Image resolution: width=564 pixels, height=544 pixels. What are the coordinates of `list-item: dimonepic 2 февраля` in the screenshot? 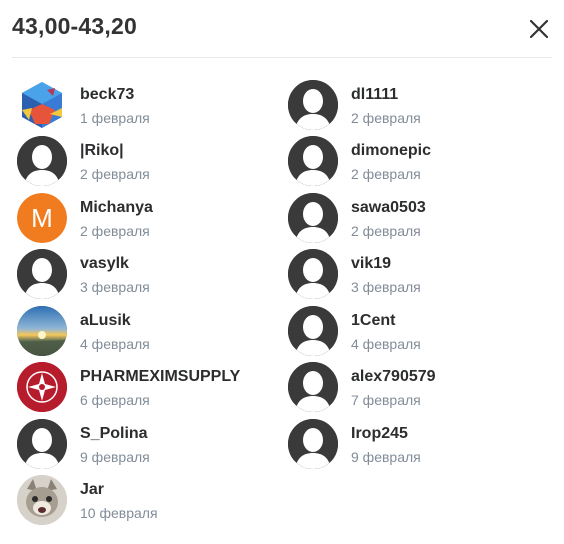 It's located at (418, 162).